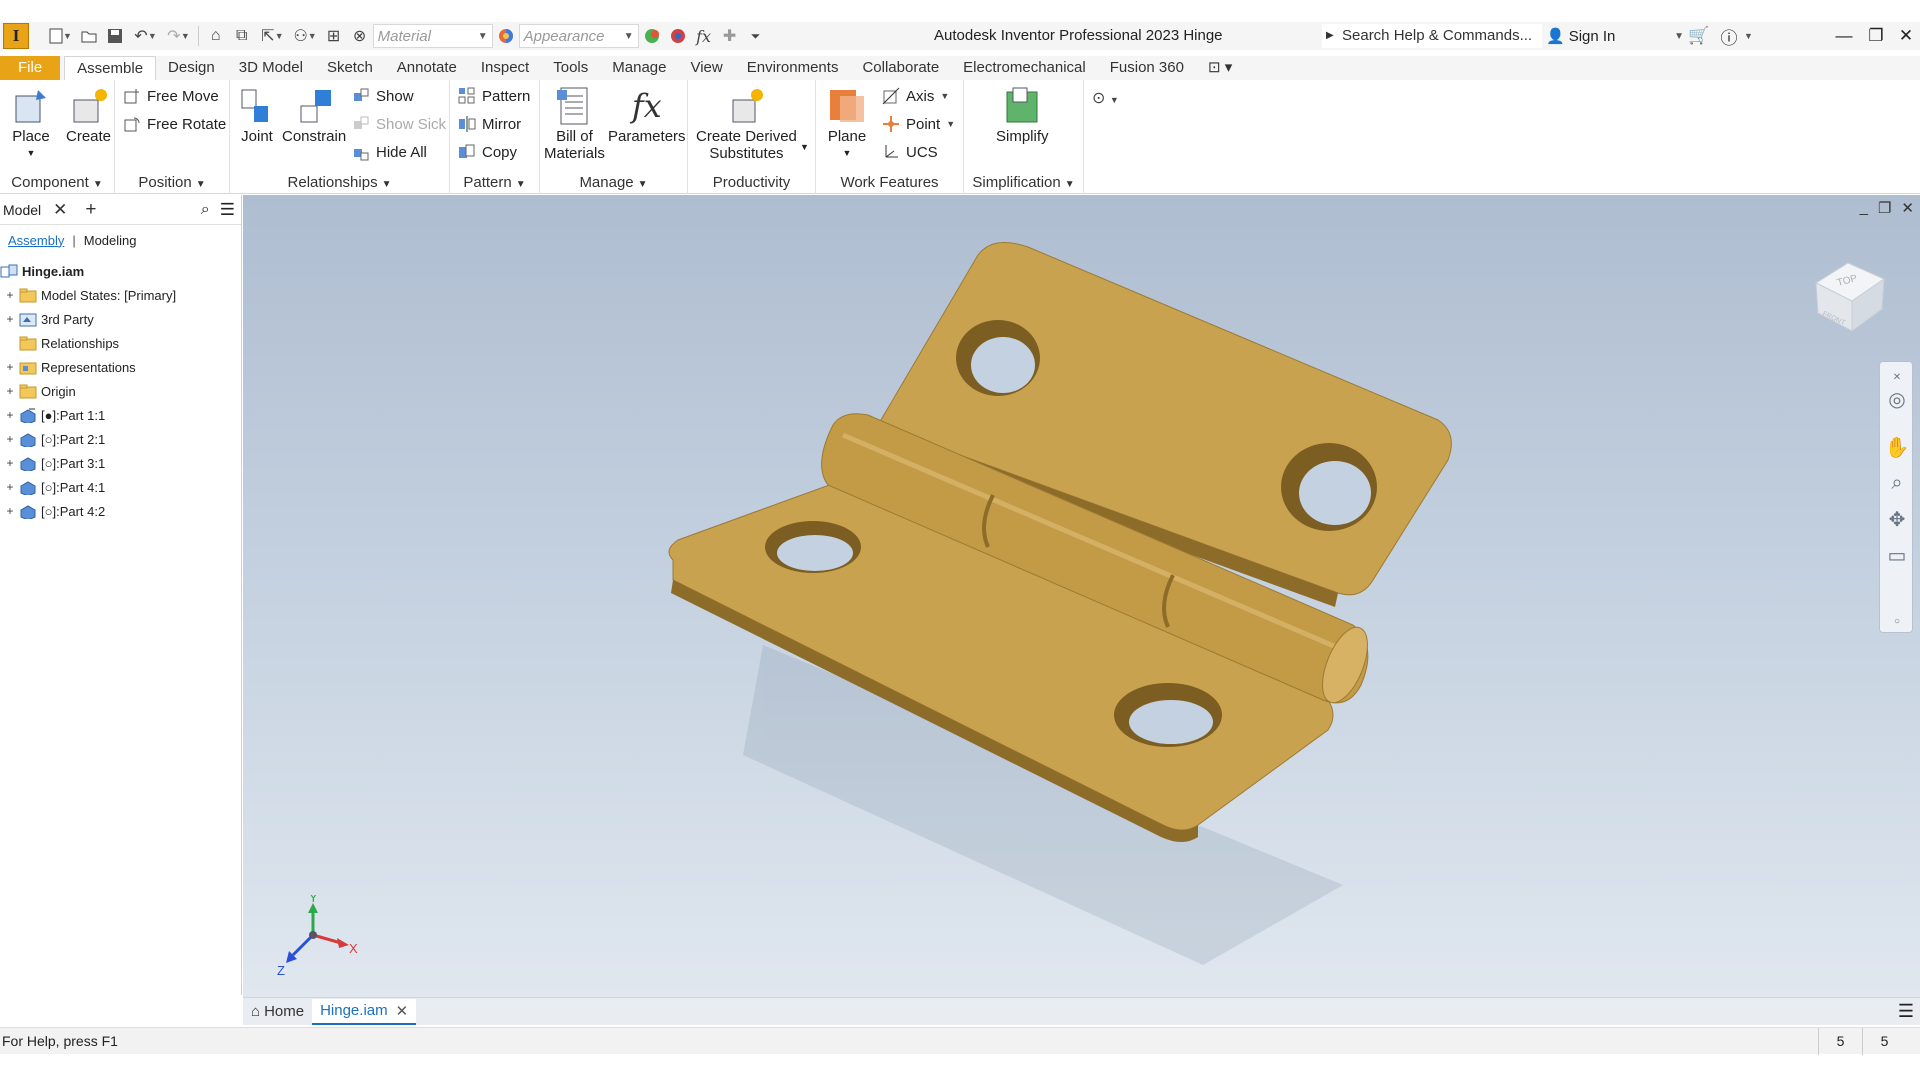 The image size is (1920, 1080). I want to click on panel-pattern-label: Pattern ▼, so click(494, 183).